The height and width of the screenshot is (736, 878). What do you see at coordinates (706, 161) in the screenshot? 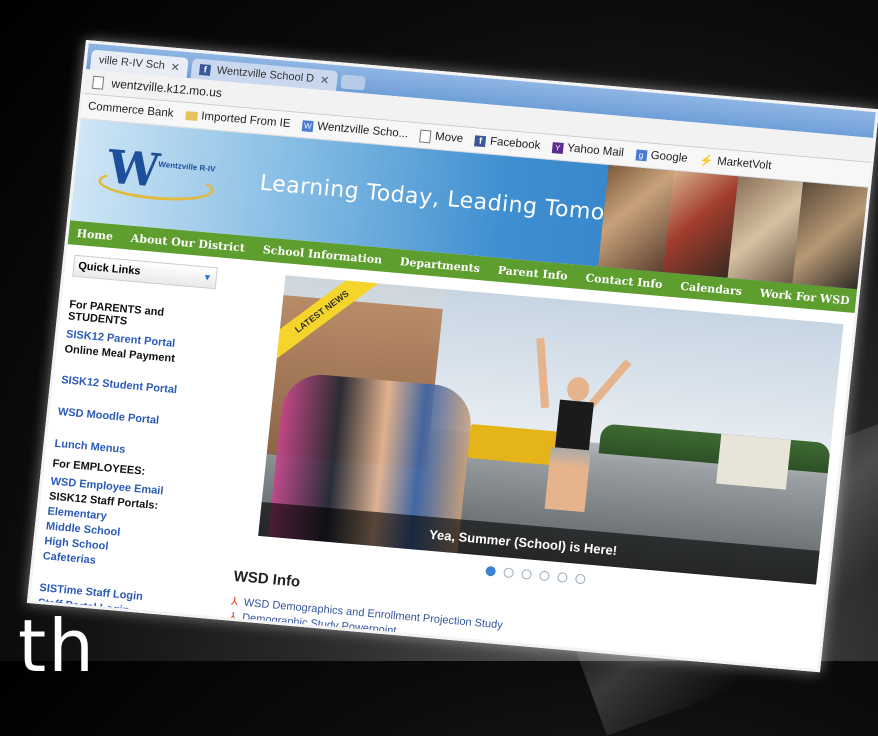
I see `marketvolt-icon: ⚡` at bounding box center [706, 161].